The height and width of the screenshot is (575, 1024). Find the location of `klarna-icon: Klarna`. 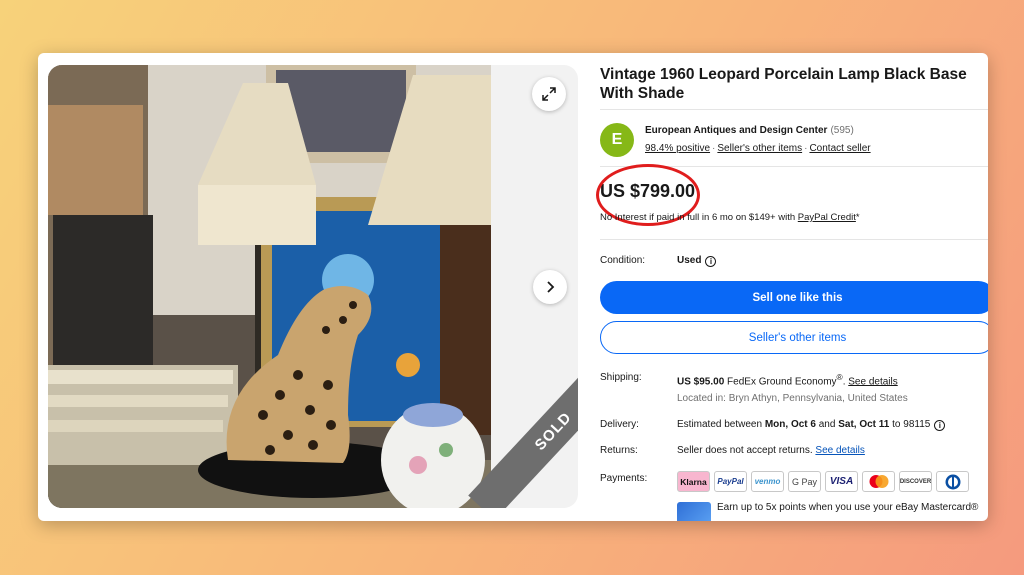

klarna-icon: Klarna is located at coordinates (693, 481).